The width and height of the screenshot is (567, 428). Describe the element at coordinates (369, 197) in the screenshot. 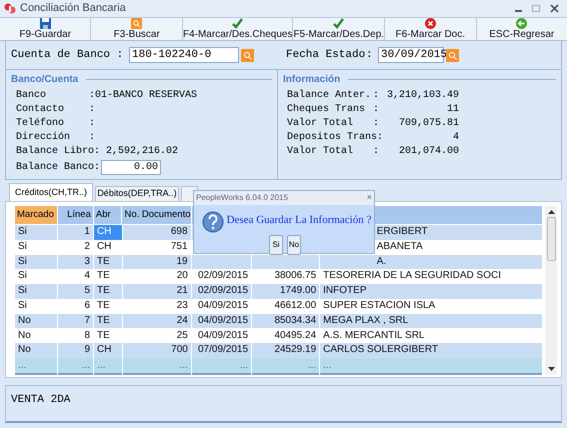

I see `close-icon: ×` at that location.